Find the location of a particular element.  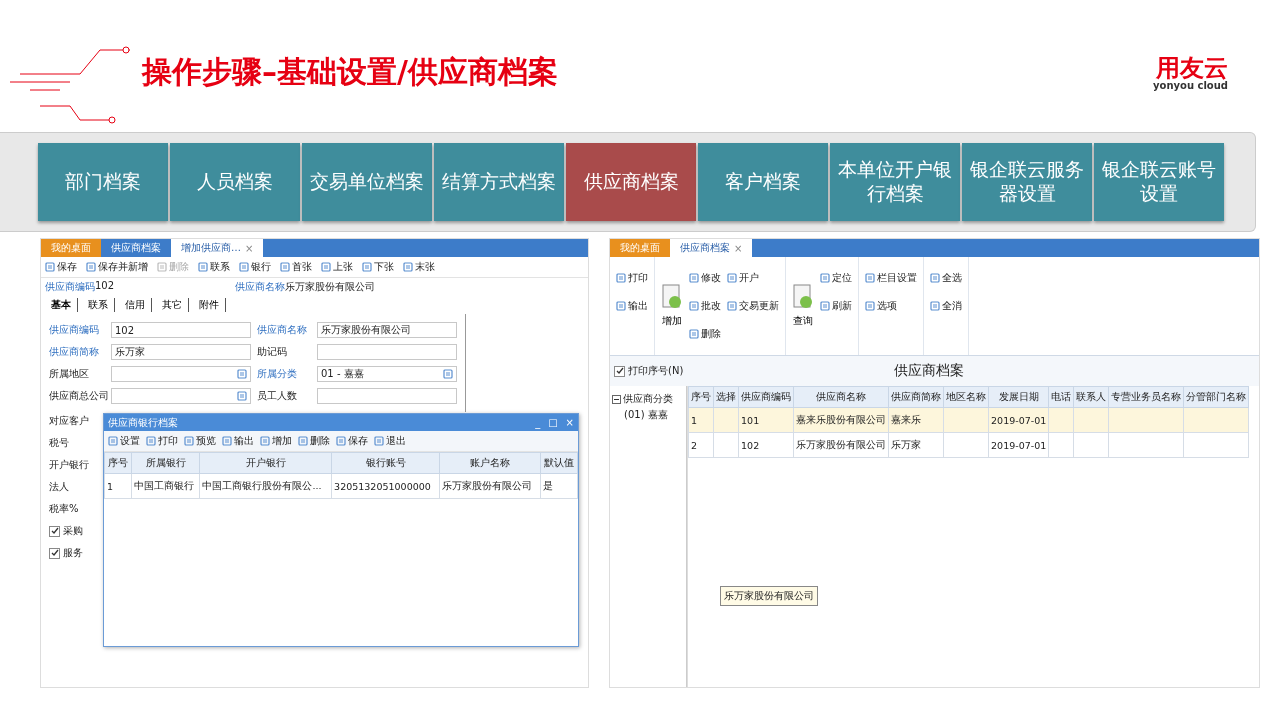

input-field: 01 - 嘉嘉 is located at coordinates (387, 374).